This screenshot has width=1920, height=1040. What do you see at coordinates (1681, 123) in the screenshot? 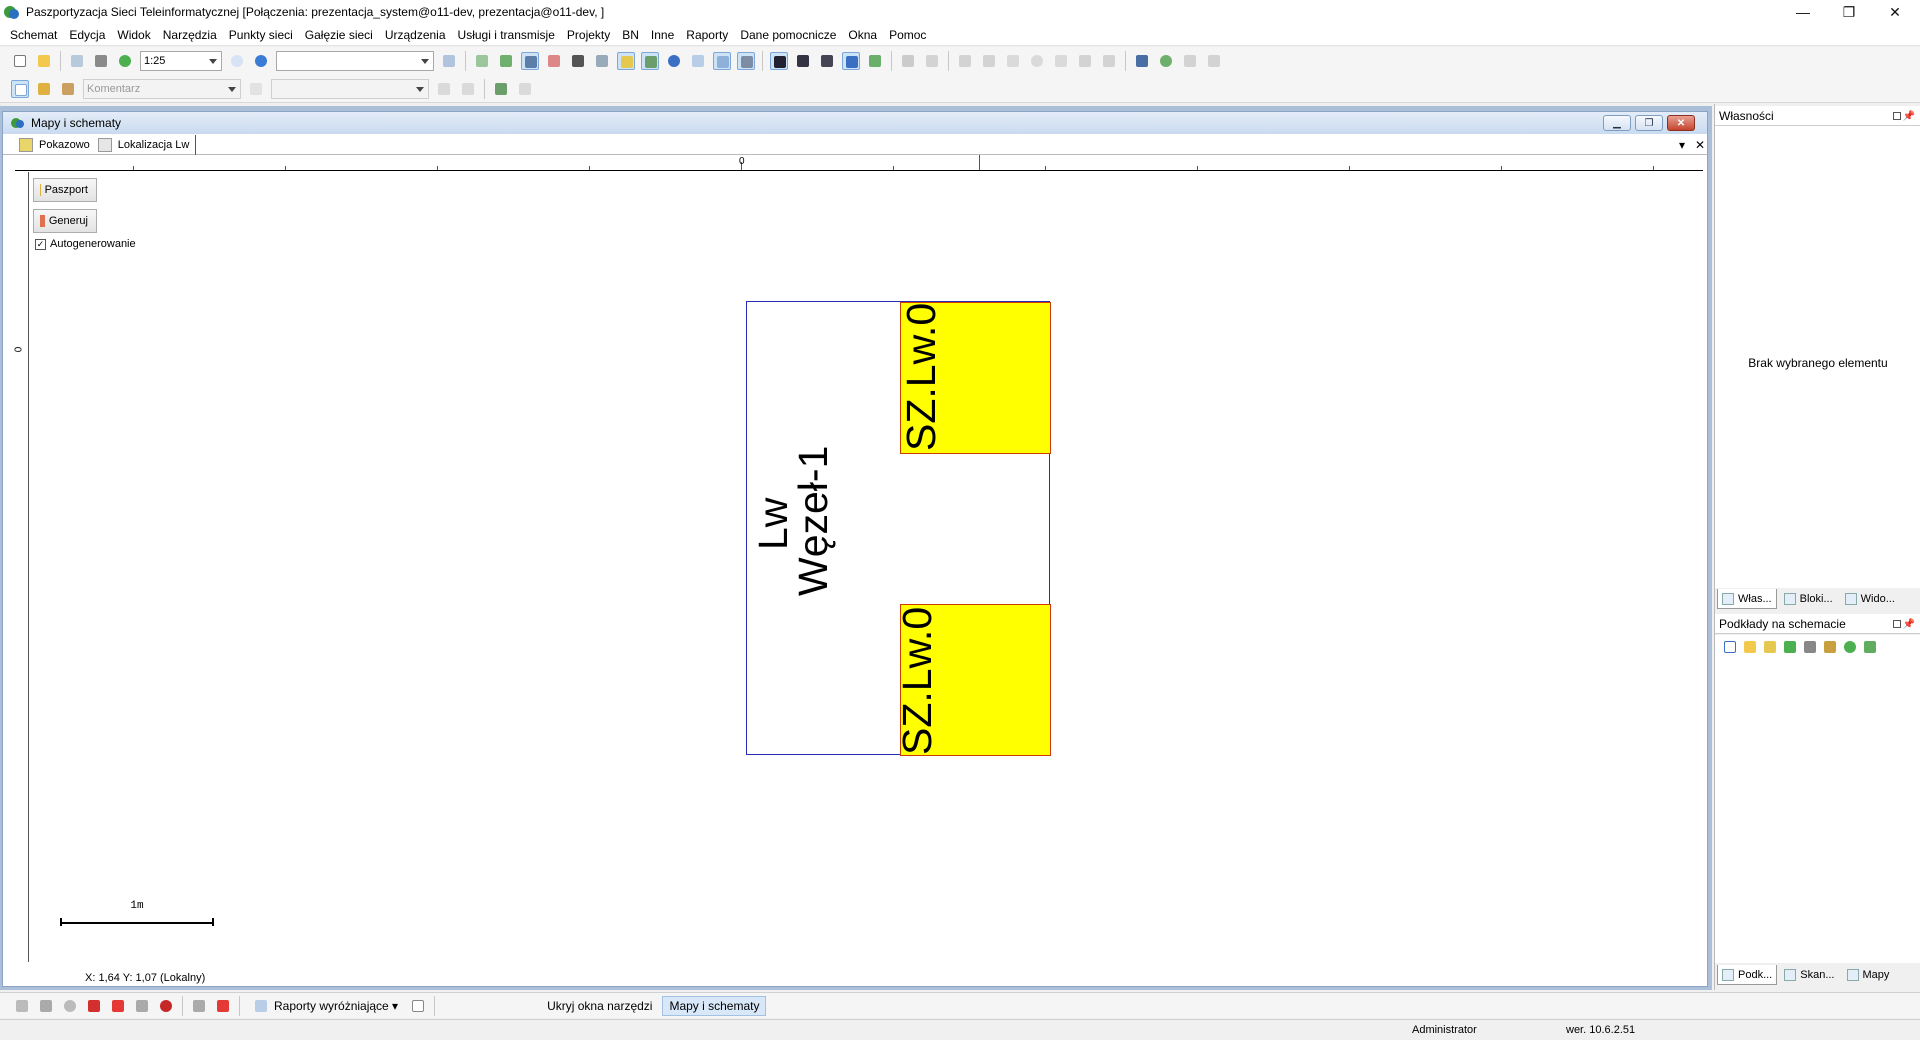
I see `child-close-button: ✕` at bounding box center [1681, 123].